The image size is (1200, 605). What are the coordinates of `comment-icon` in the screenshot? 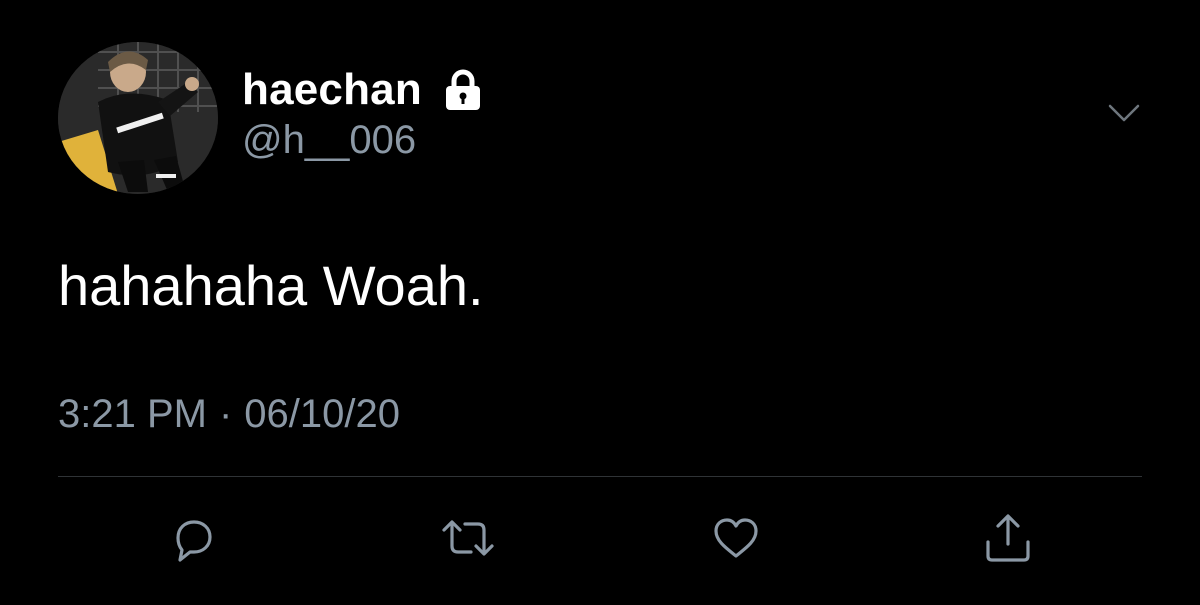 It's located at (192, 538).